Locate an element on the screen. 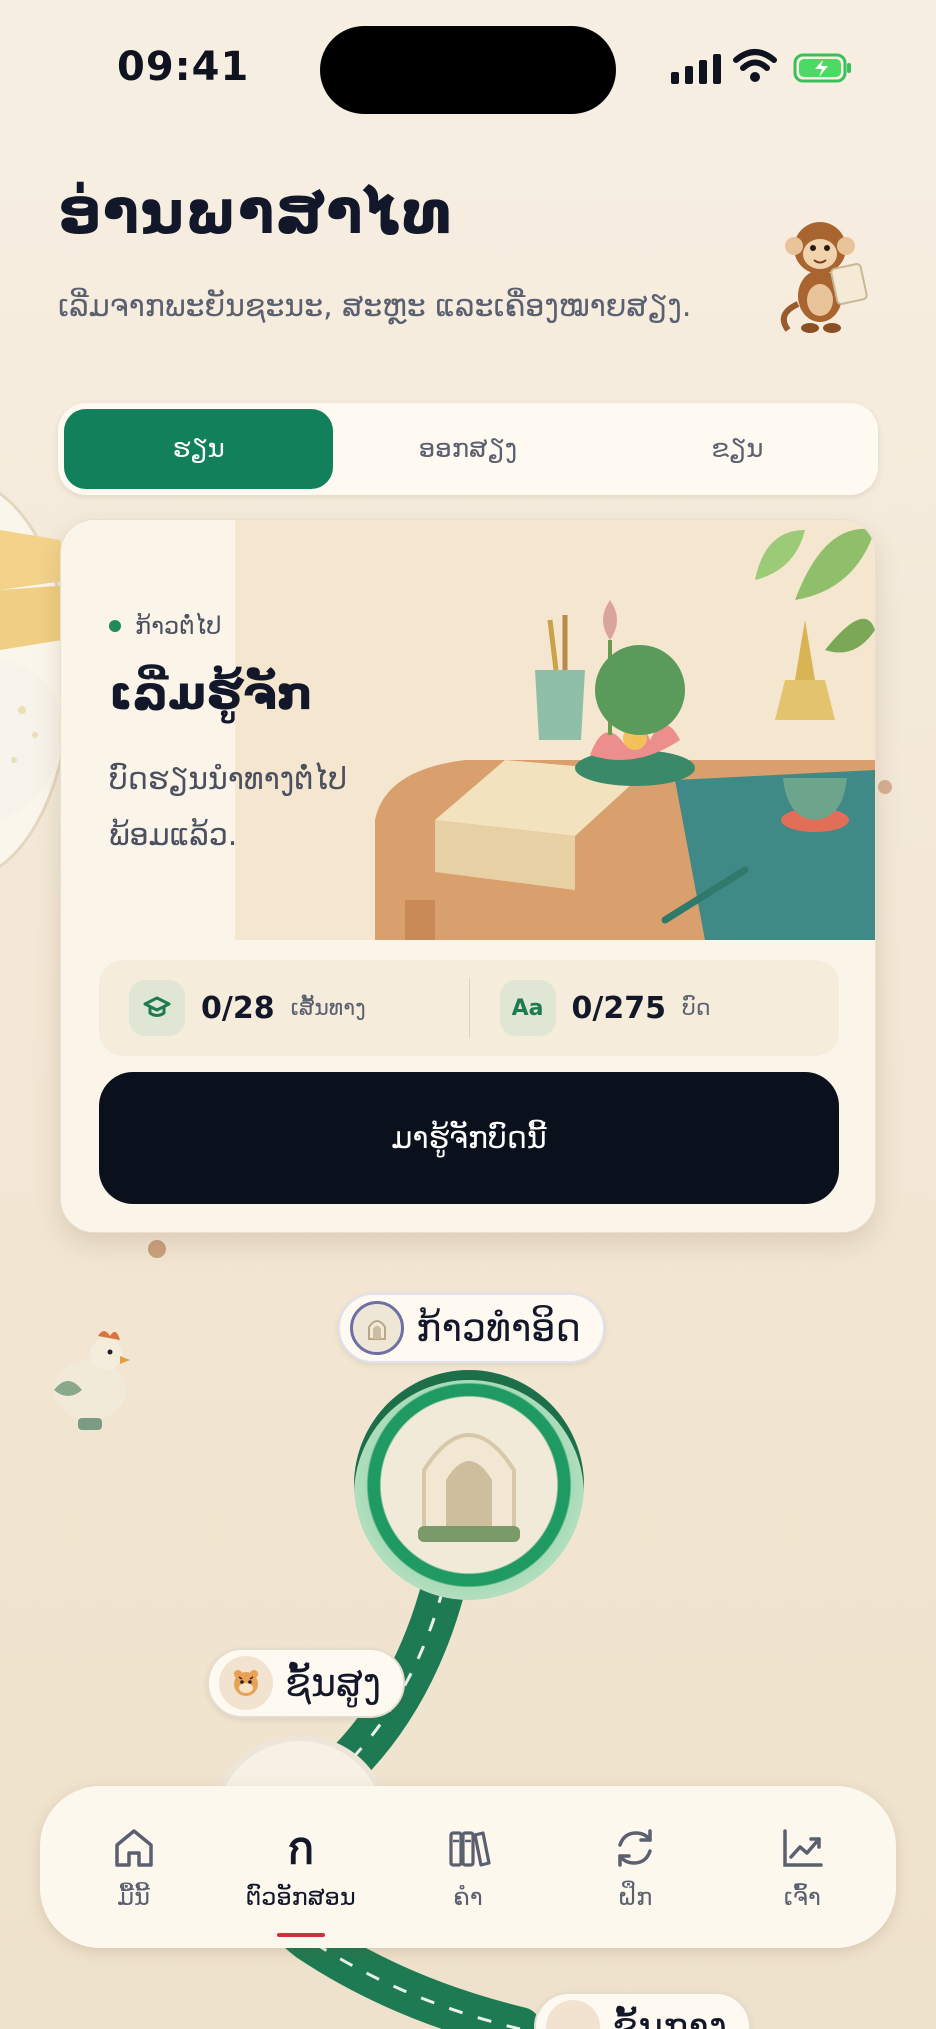 This screenshot has width=936, height=2029. nav-practice: ຝຶກ is located at coordinates (635, 1867).